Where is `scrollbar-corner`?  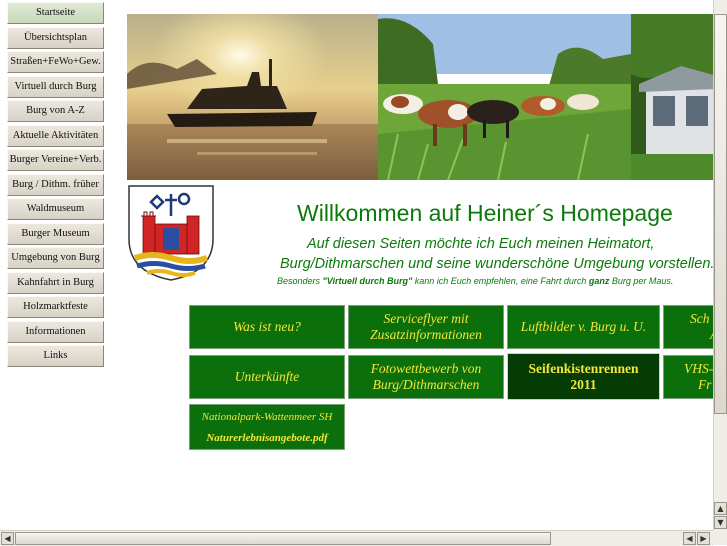 scrollbar-corner is located at coordinates (720, 537).